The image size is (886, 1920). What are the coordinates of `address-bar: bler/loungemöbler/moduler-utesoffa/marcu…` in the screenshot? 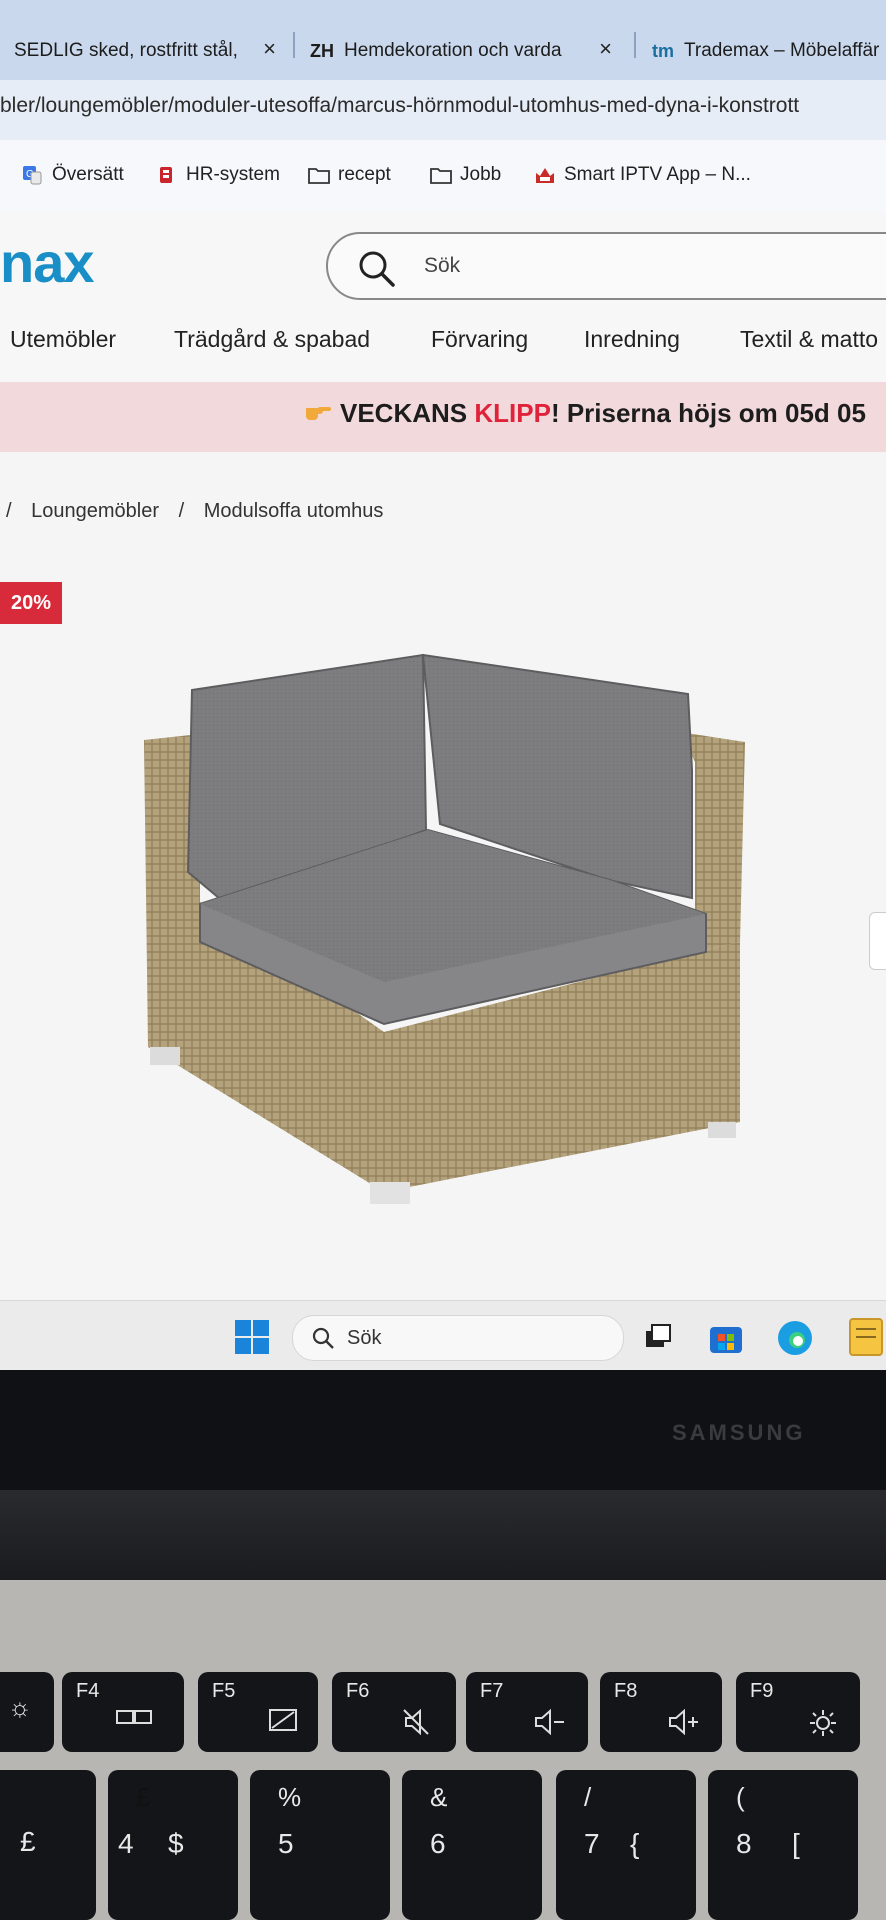 It's located at (443, 110).